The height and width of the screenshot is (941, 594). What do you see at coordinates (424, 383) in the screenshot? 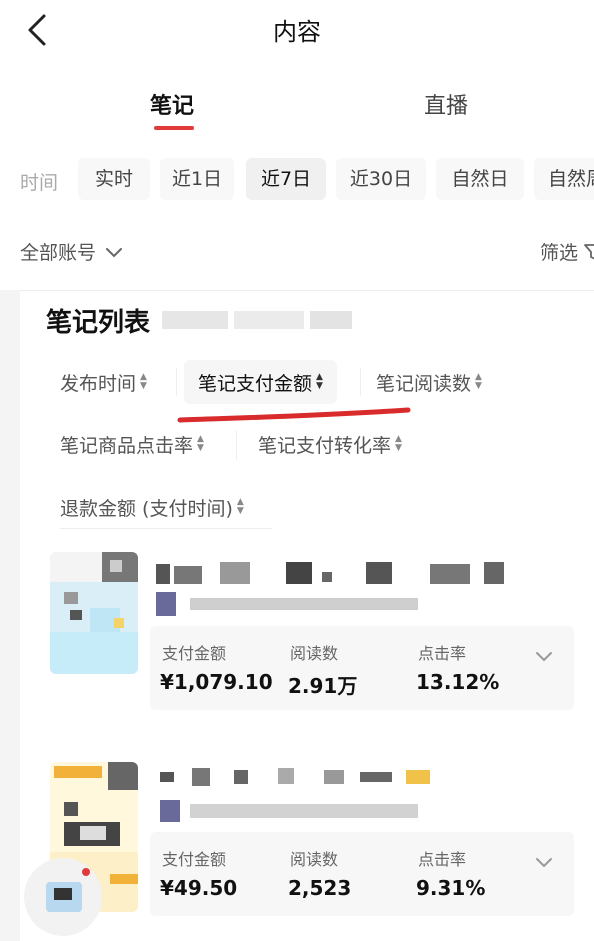
I see `sort-read-count-label: 笔记阅读数` at bounding box center [424, 383].